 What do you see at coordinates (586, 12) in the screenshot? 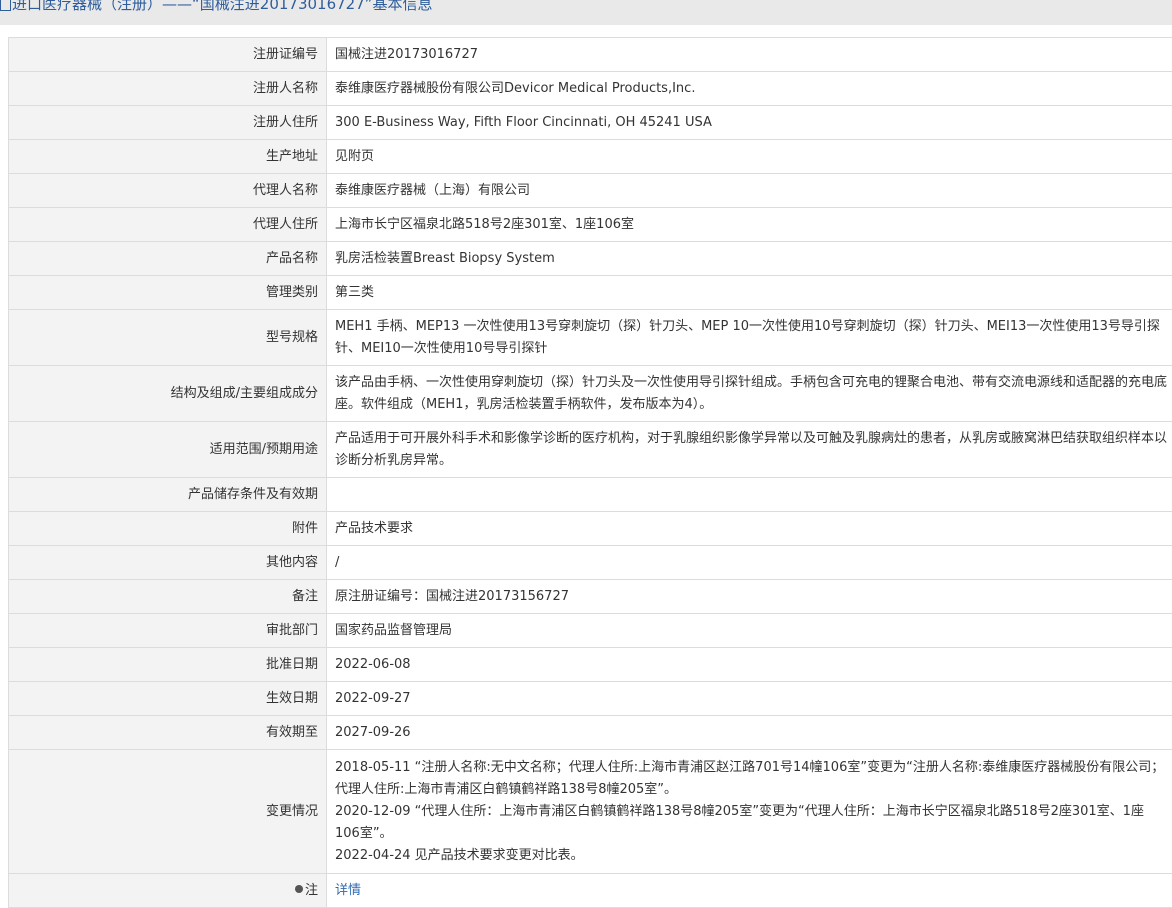
I see `page-header: 进口医疗器械（注册）——“国械注进20173016727”基本信息` at bounding box center [586, 12].